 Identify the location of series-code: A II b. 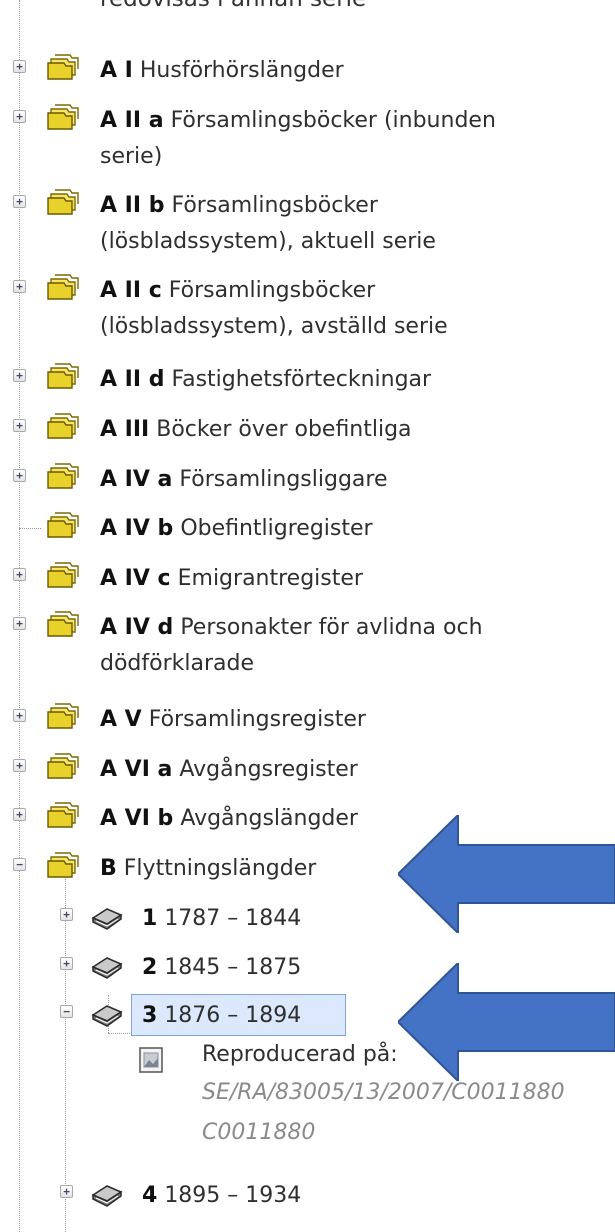
(132, 205).